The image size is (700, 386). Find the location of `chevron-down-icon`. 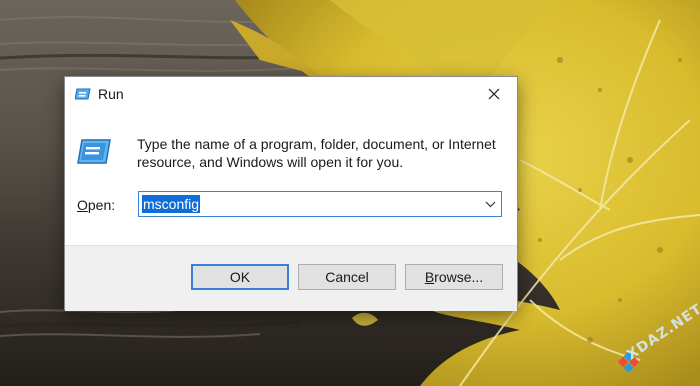

chevron-down-icon is located at coordinates (490, 204).